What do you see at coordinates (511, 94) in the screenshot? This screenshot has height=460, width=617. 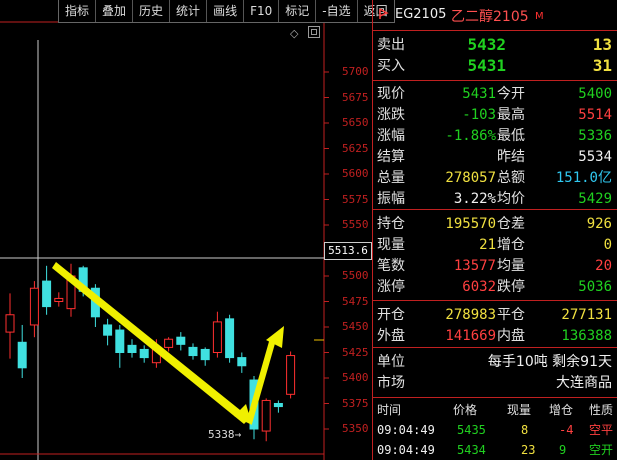 I see `quote-label: 今开` at bounding box center [511, 94].